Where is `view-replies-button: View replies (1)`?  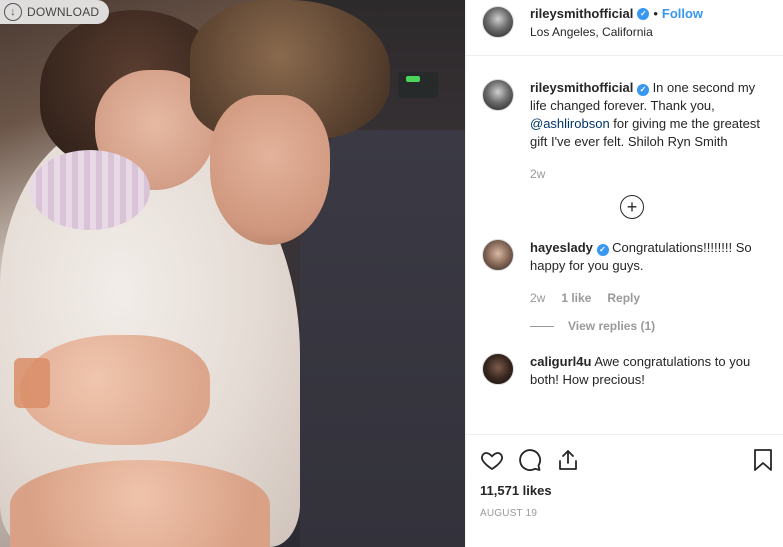
view-replies-button: View replies (1) is located at coordinates (656, 326).